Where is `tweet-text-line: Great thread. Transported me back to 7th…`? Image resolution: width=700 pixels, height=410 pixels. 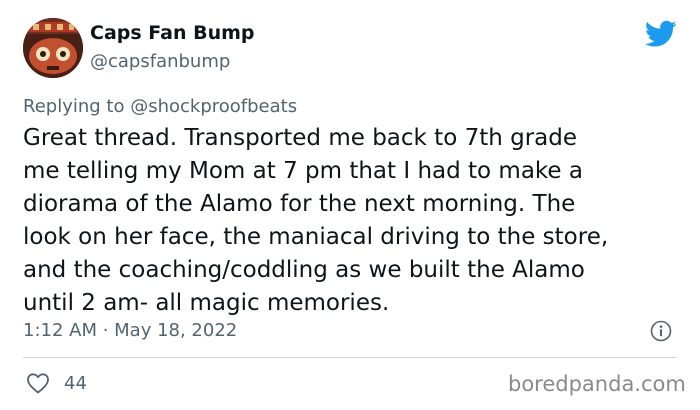
tweet-text-line: Great thread. Transported me back to 7th… is located at coordinates (300, 138).